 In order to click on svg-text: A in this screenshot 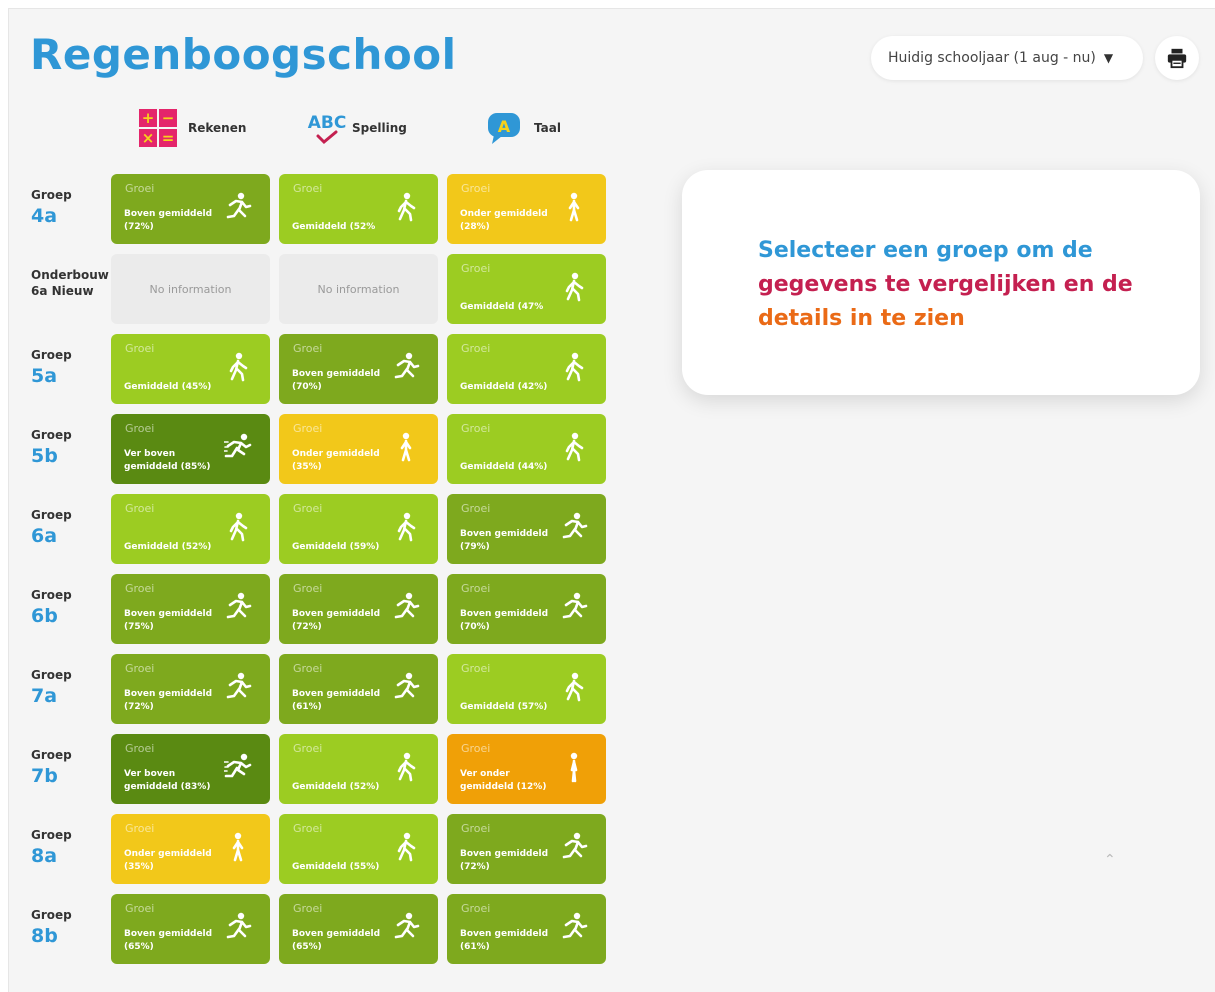, I will do `click(504, 126)`.